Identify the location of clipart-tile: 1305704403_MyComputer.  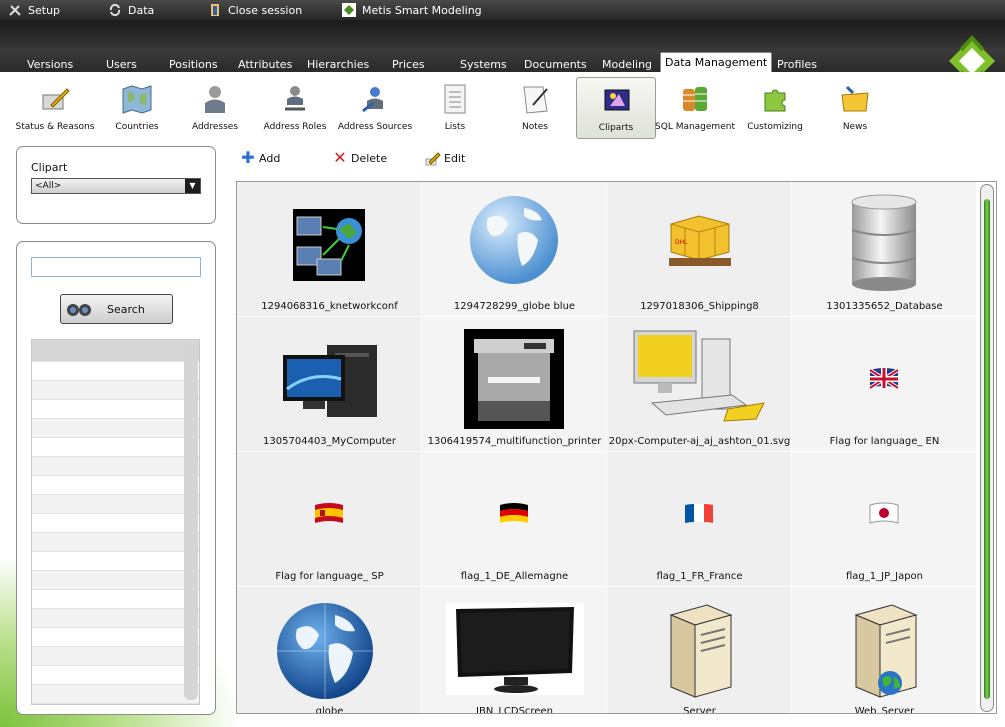
(329, 384).